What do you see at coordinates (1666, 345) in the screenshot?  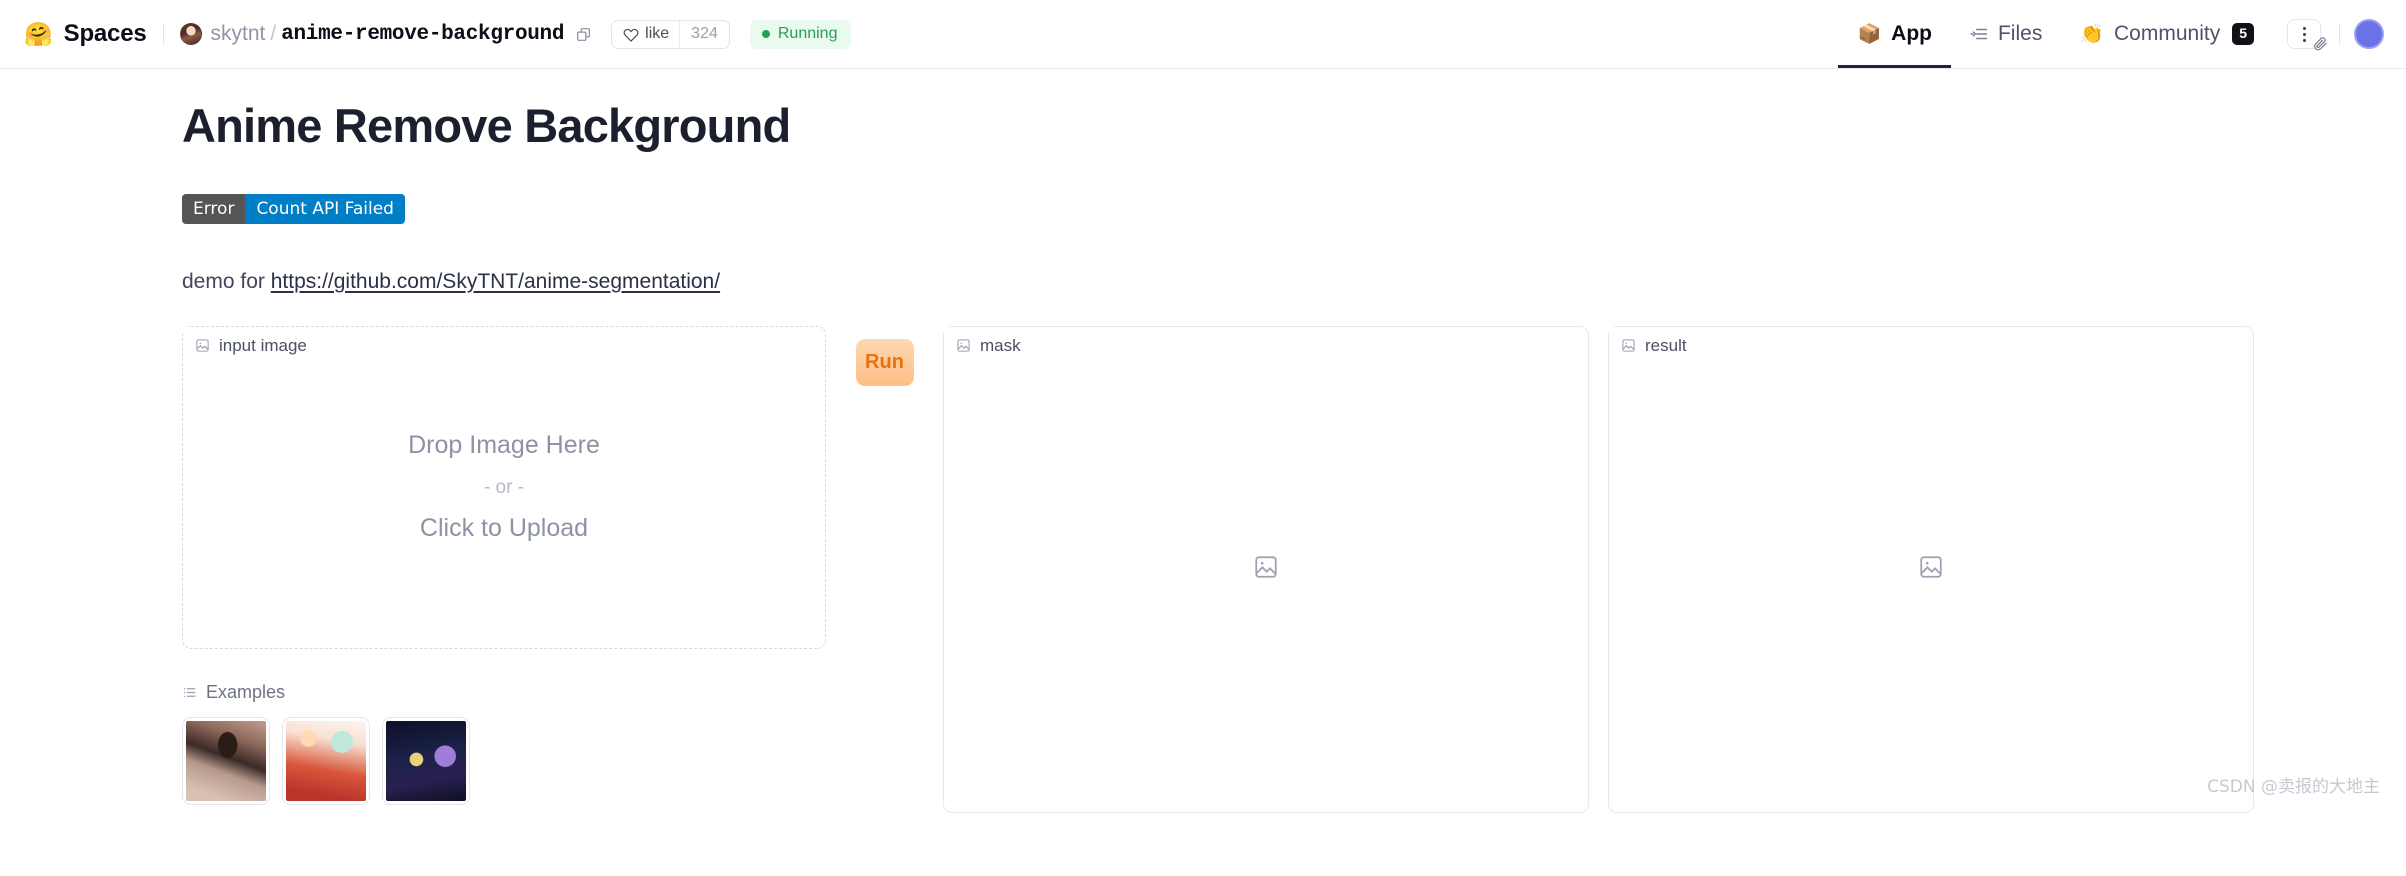 I see `result-label-text: result` at bounding box center [1666, 345].